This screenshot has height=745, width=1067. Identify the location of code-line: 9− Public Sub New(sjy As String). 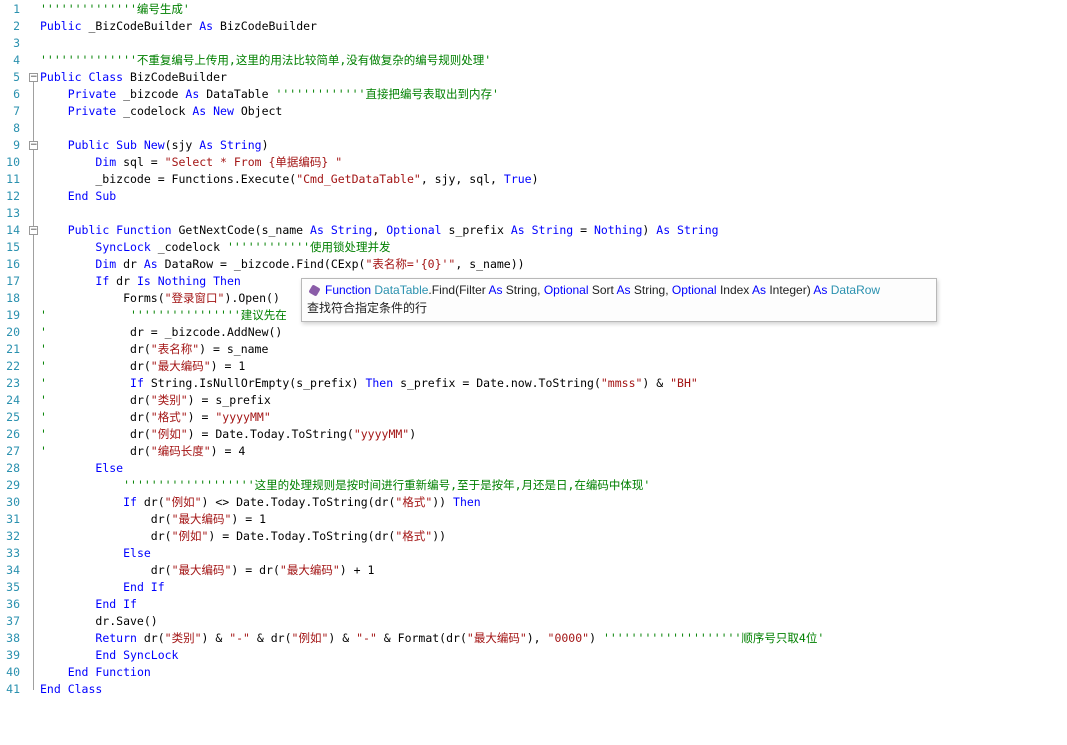
(533, 145).